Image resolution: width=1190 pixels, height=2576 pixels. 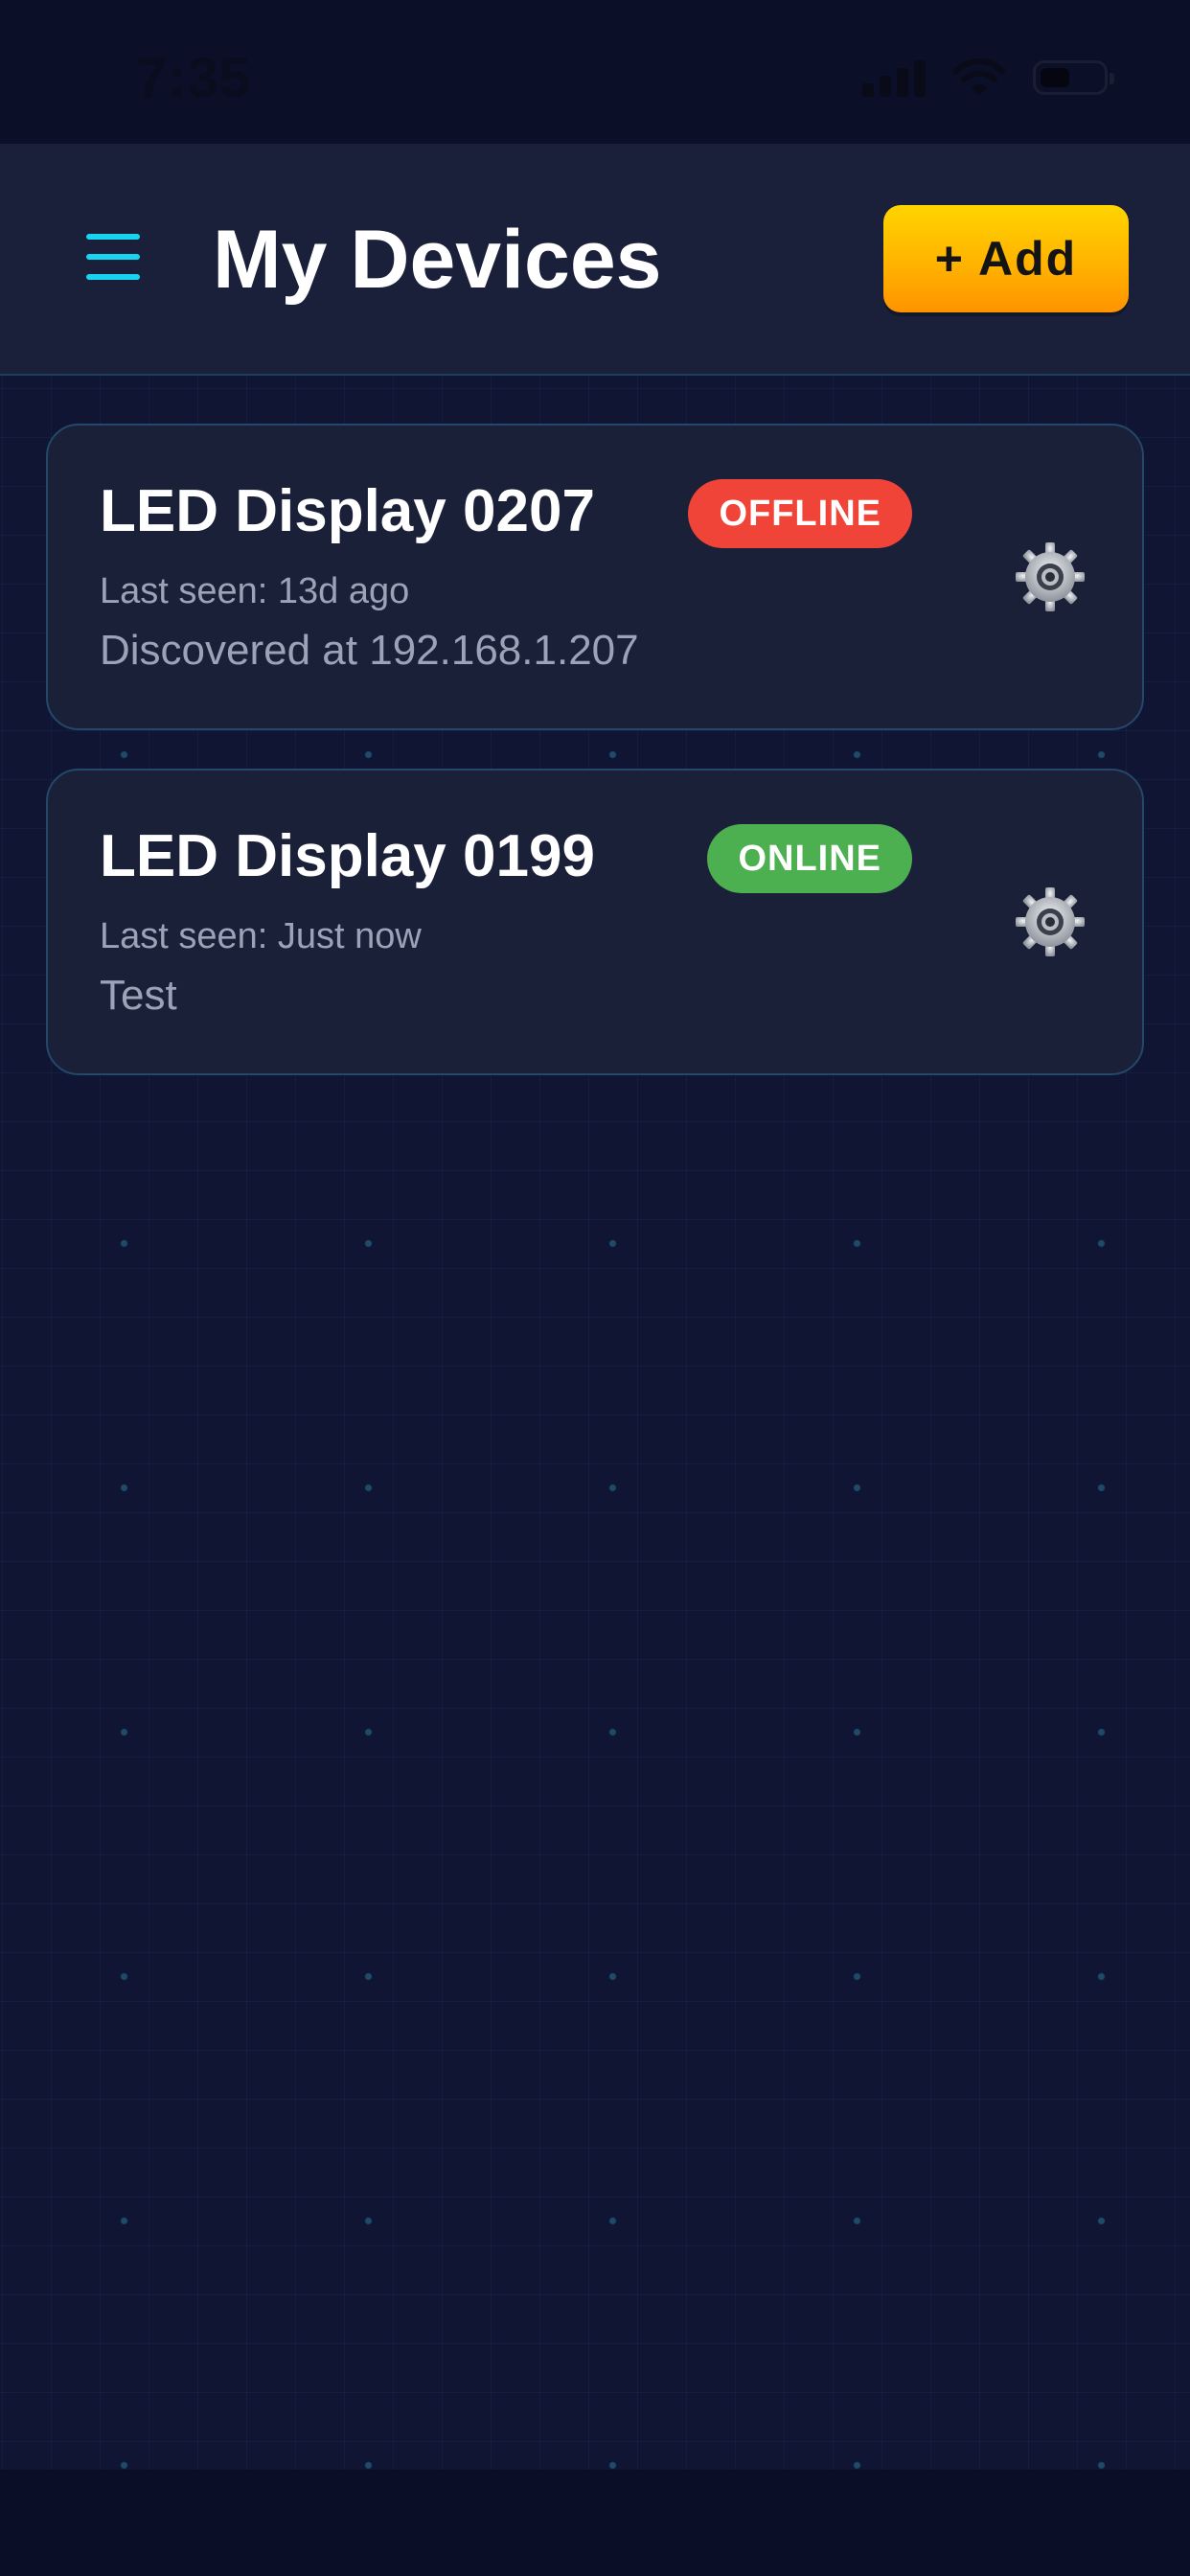 What do you see at coordinates (348, 856) in the screenshot?
I see `device-name: LED Display 0199` at bounding box center [348, 856].